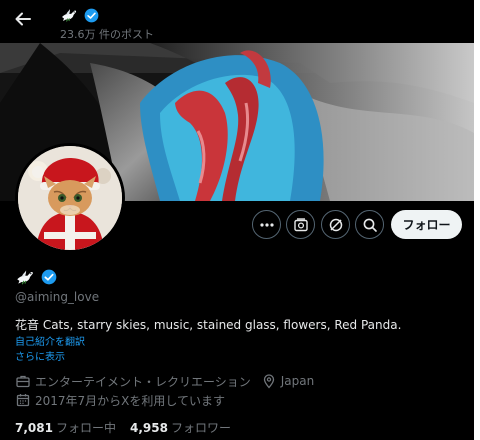  Describe the element at coordinates (40, 355) in the screenshot. I see `show-more-link: さらに表示` at that location.